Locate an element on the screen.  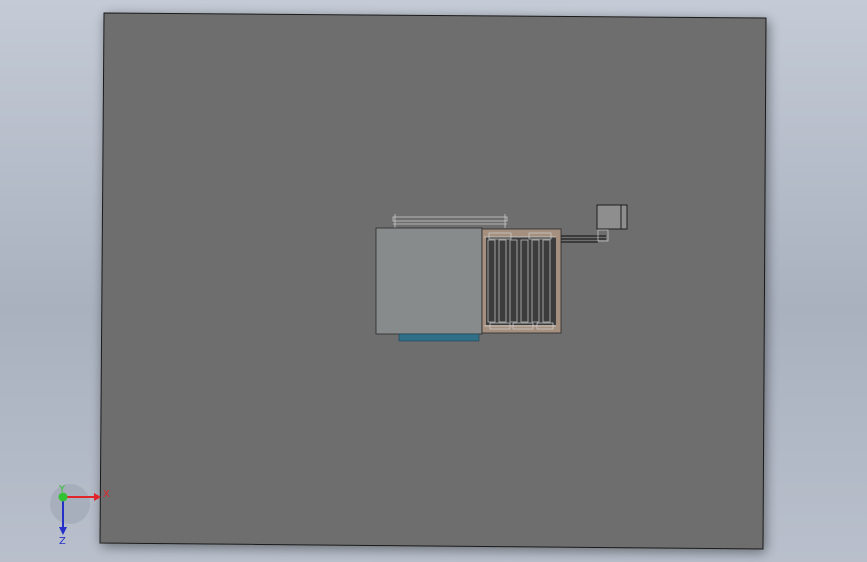
z-axis-arrow-icon is located at coordinates (63, 531).